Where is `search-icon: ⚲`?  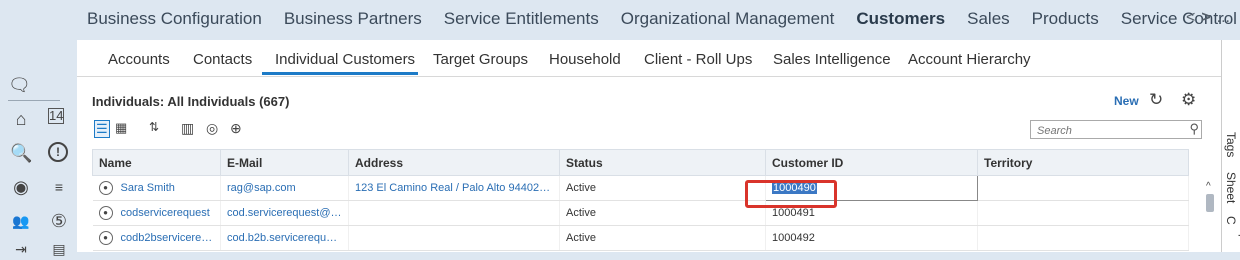 search-icon: ⚲ is located at coordinates (1194, 129).